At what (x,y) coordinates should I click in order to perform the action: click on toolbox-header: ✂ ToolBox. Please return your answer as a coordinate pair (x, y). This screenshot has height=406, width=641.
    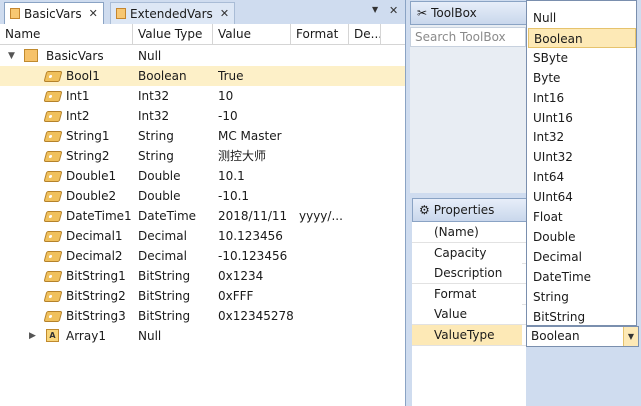
    Looking at the image, I should click on (470, 13).